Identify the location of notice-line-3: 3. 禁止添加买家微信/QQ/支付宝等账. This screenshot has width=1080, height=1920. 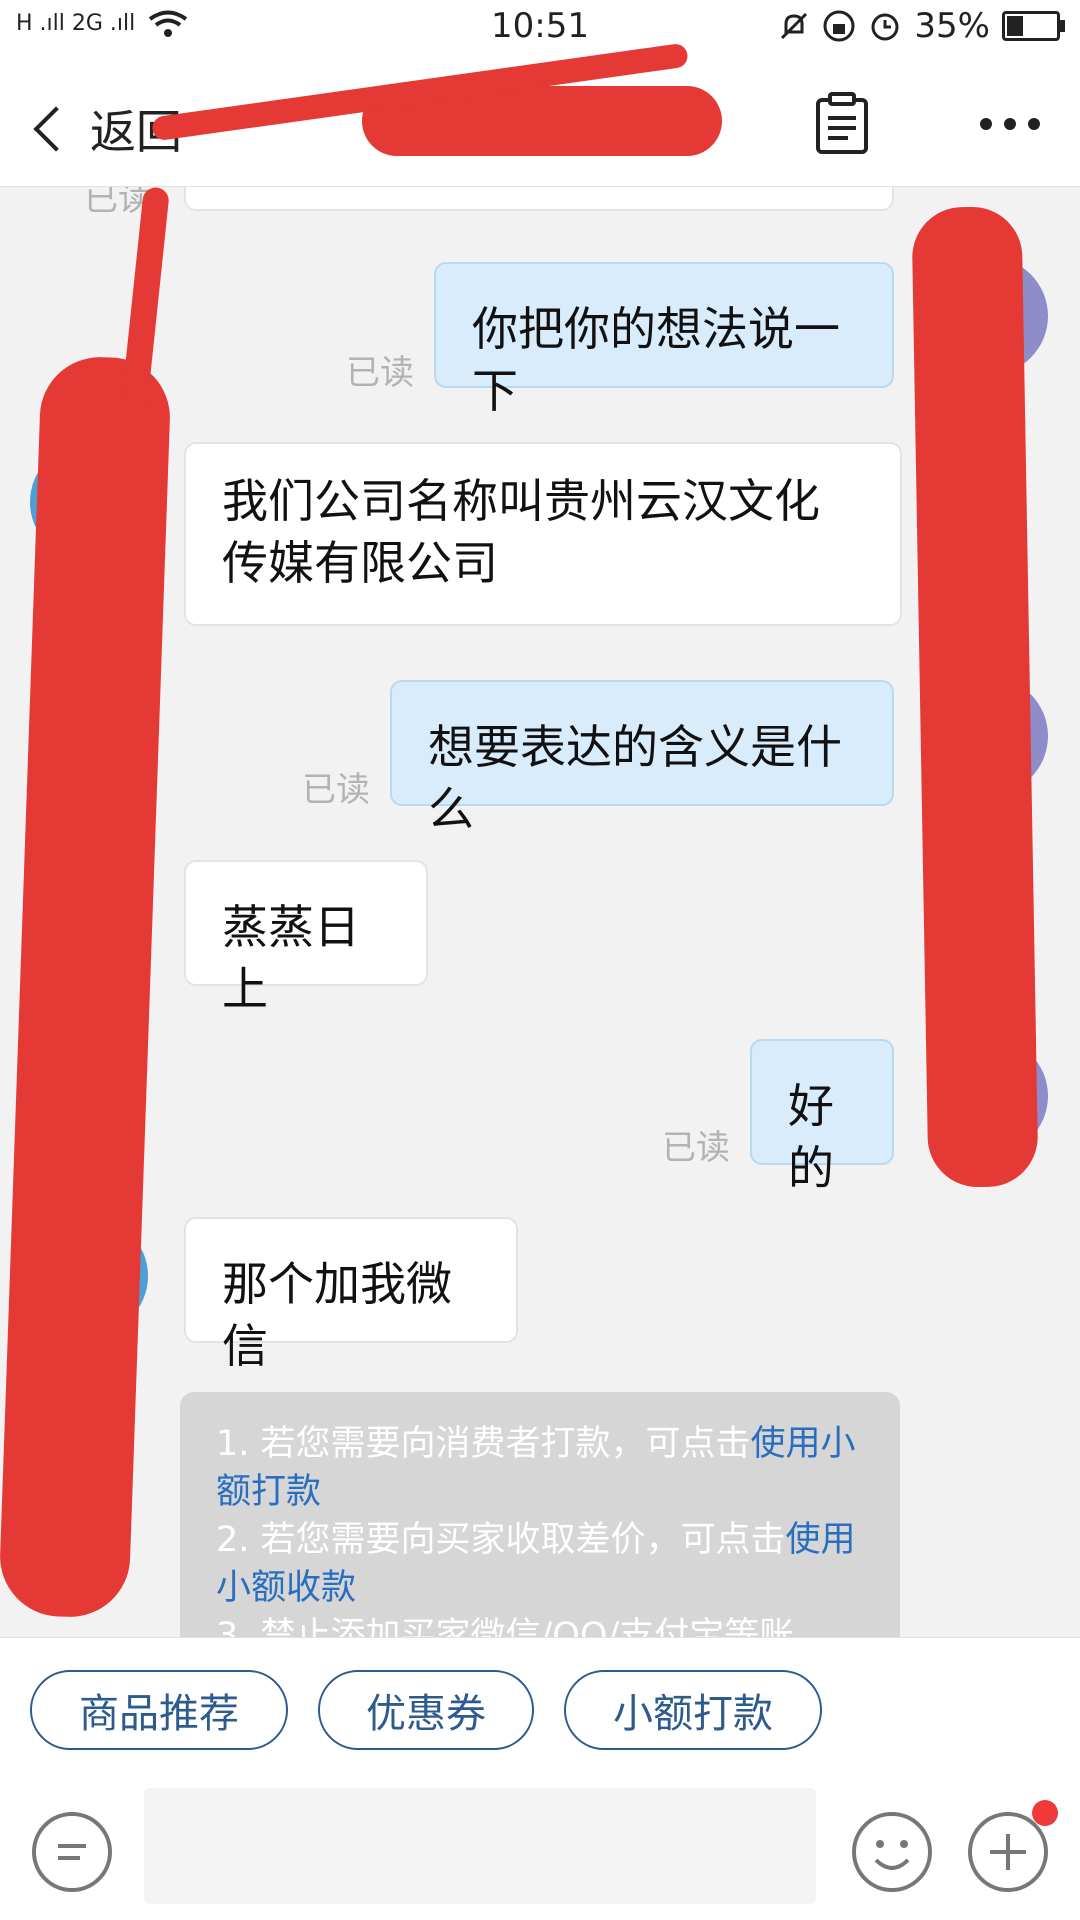
(505, 1626).